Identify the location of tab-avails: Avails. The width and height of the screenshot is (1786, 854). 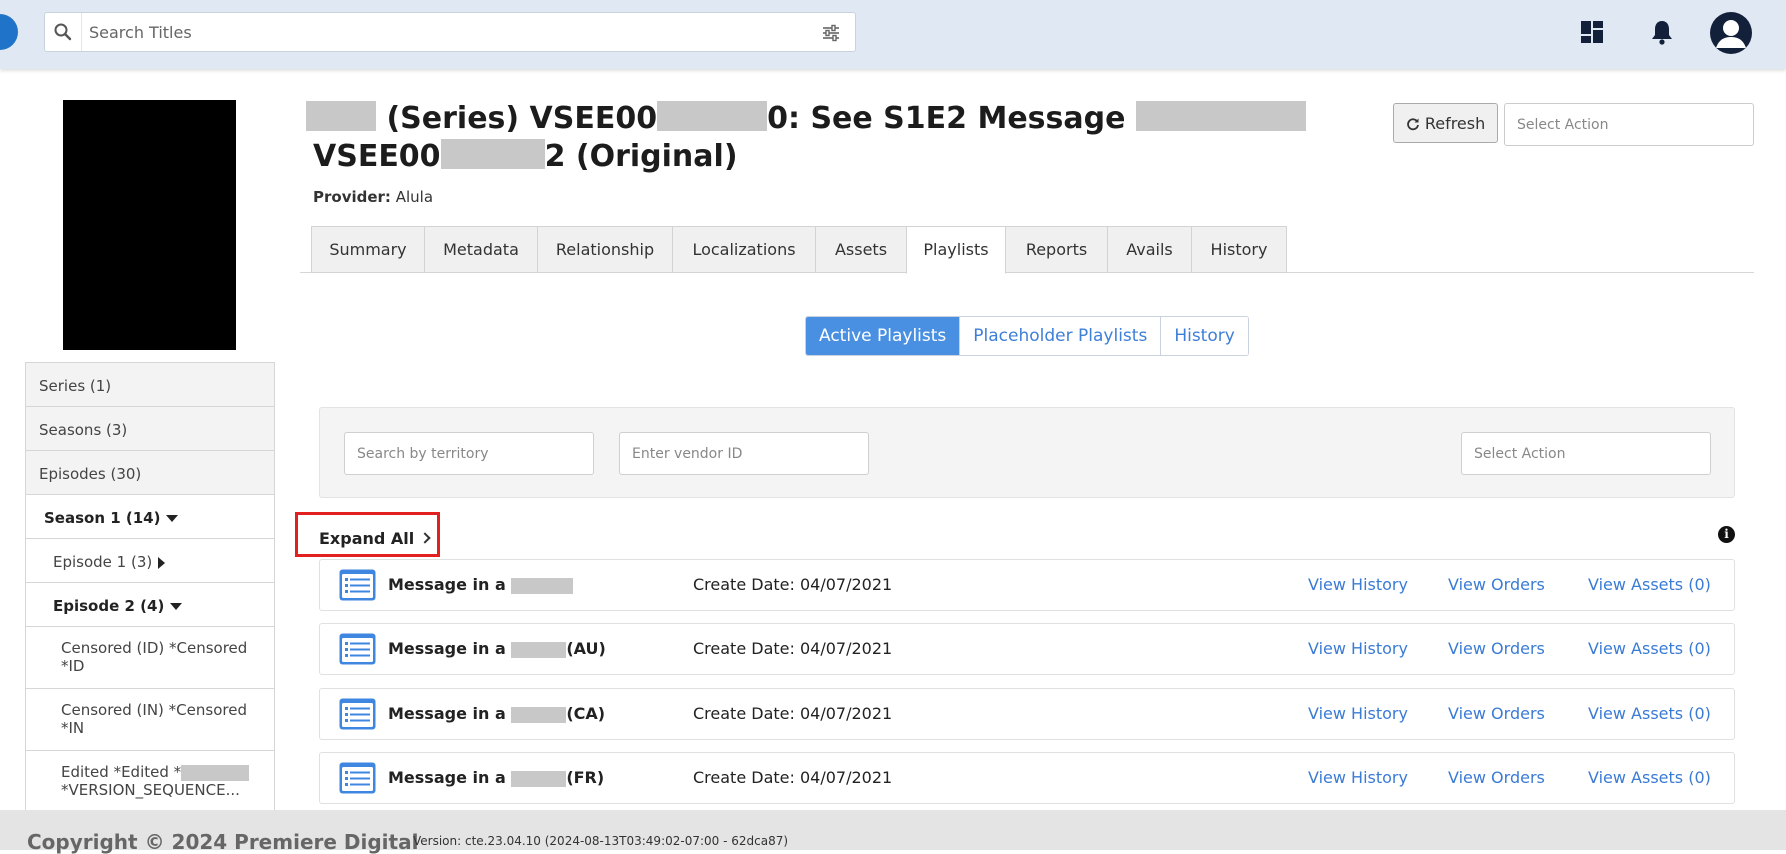
(1149, 249).